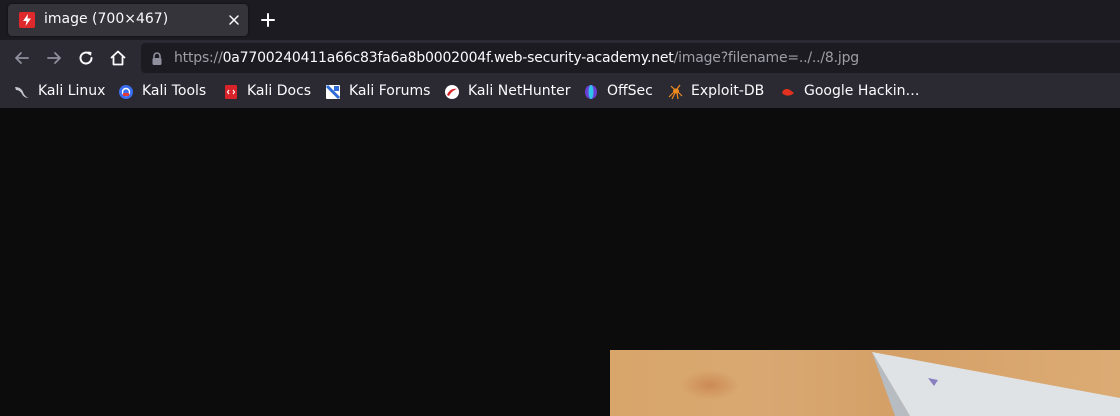  Describe the element at coordinates (519, 91) in the screenshot. I see `bookmark-label: Kali NetHunter` at that location.